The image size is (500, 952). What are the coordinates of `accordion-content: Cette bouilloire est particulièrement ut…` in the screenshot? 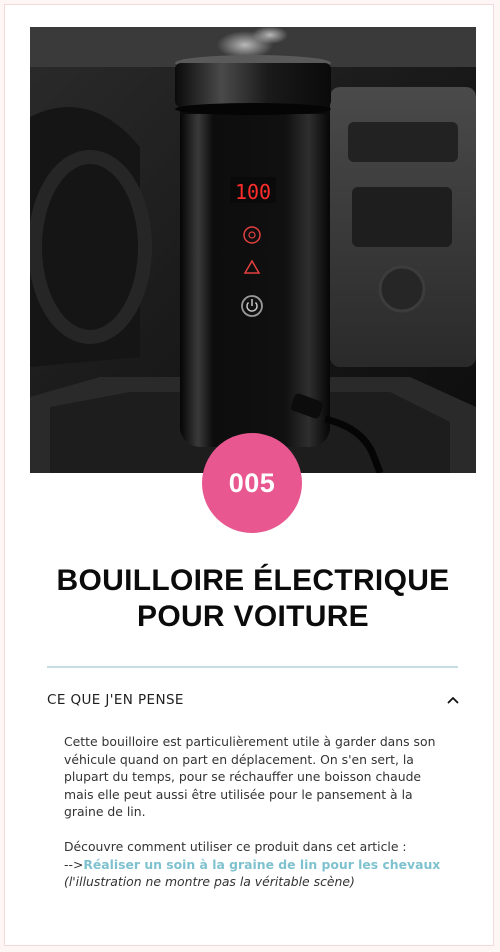 It's located at (257, 812).